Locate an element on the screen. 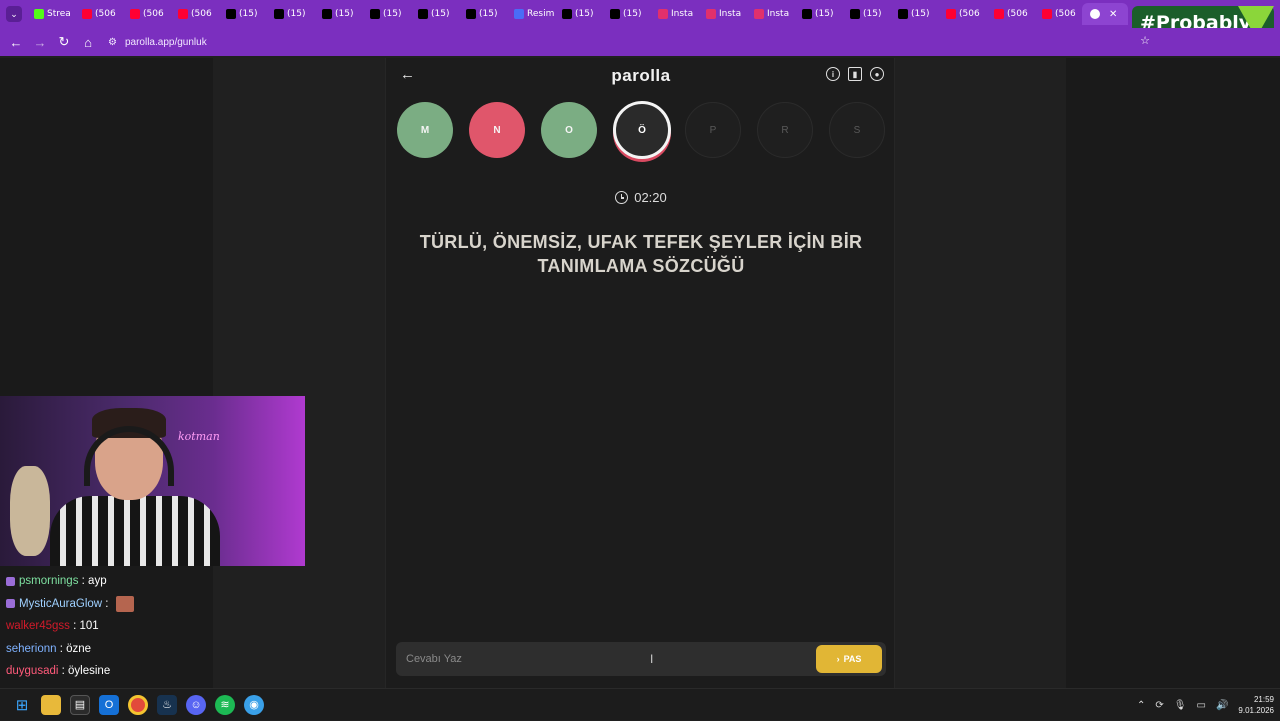 The width and height of the screenshot is (1280, 721). bookmark-star-icon: ☆ is located at coordinates (1145, 40).